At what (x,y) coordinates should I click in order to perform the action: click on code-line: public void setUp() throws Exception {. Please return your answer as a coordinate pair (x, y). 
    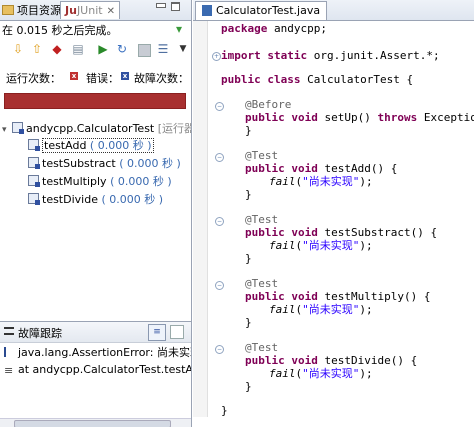
    Looking at the image, I should click on (359, 118).